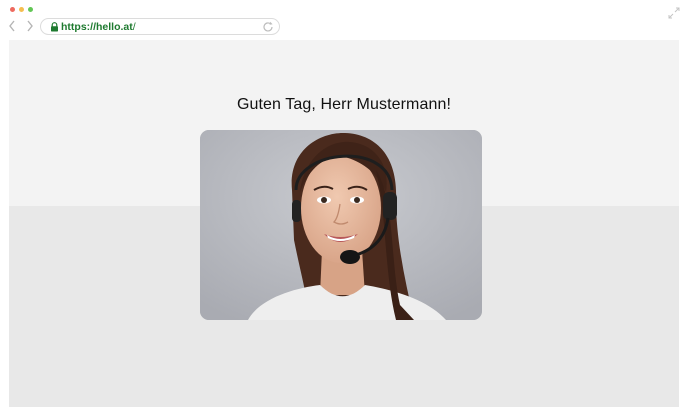 The height and width of the screenshot is (418, 689). Describe the element at coordinates (674, 13) in the screenshot. I see `expand-icon` at that location.